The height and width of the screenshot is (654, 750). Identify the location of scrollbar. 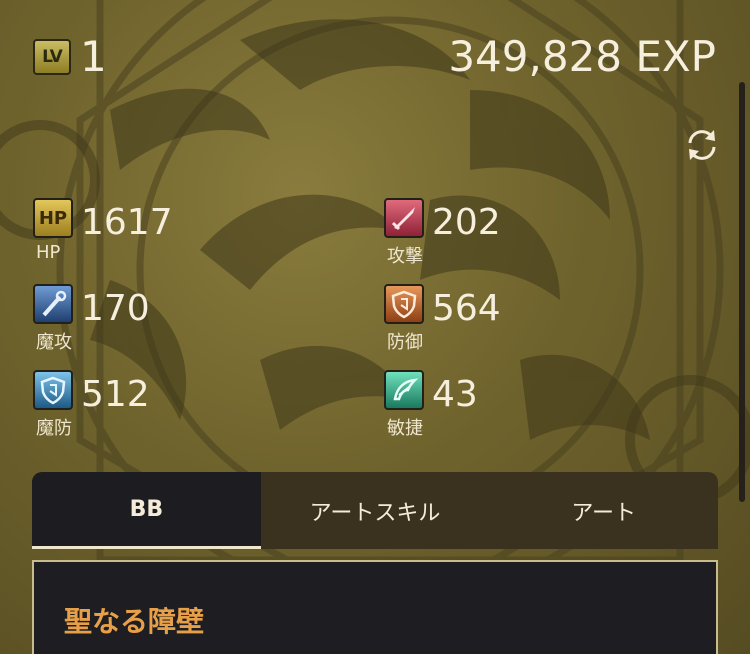
(742, 292).